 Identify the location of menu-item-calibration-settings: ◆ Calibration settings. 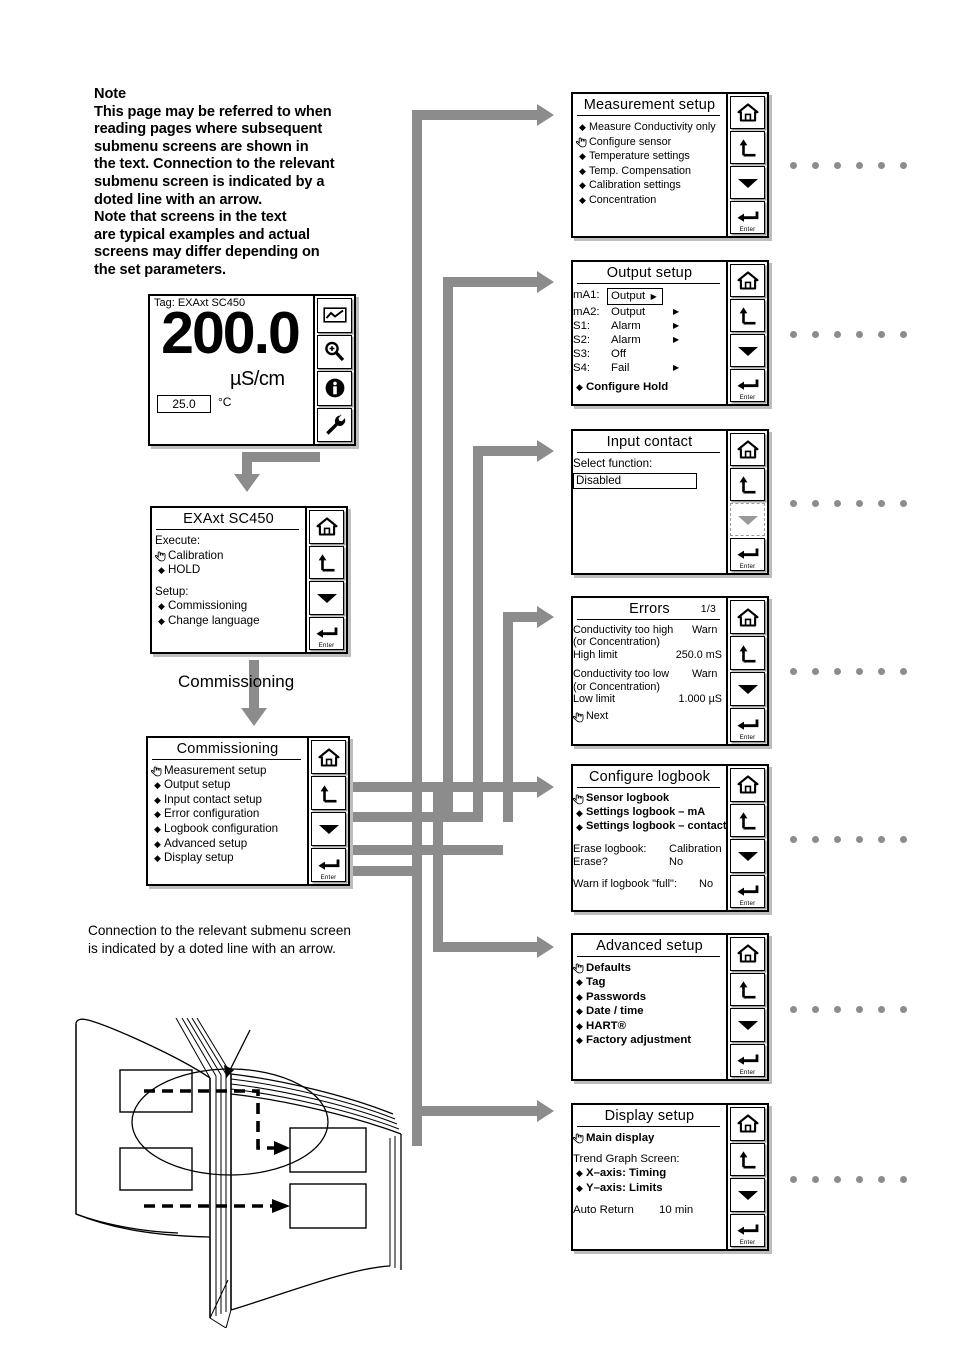
(651, 185).